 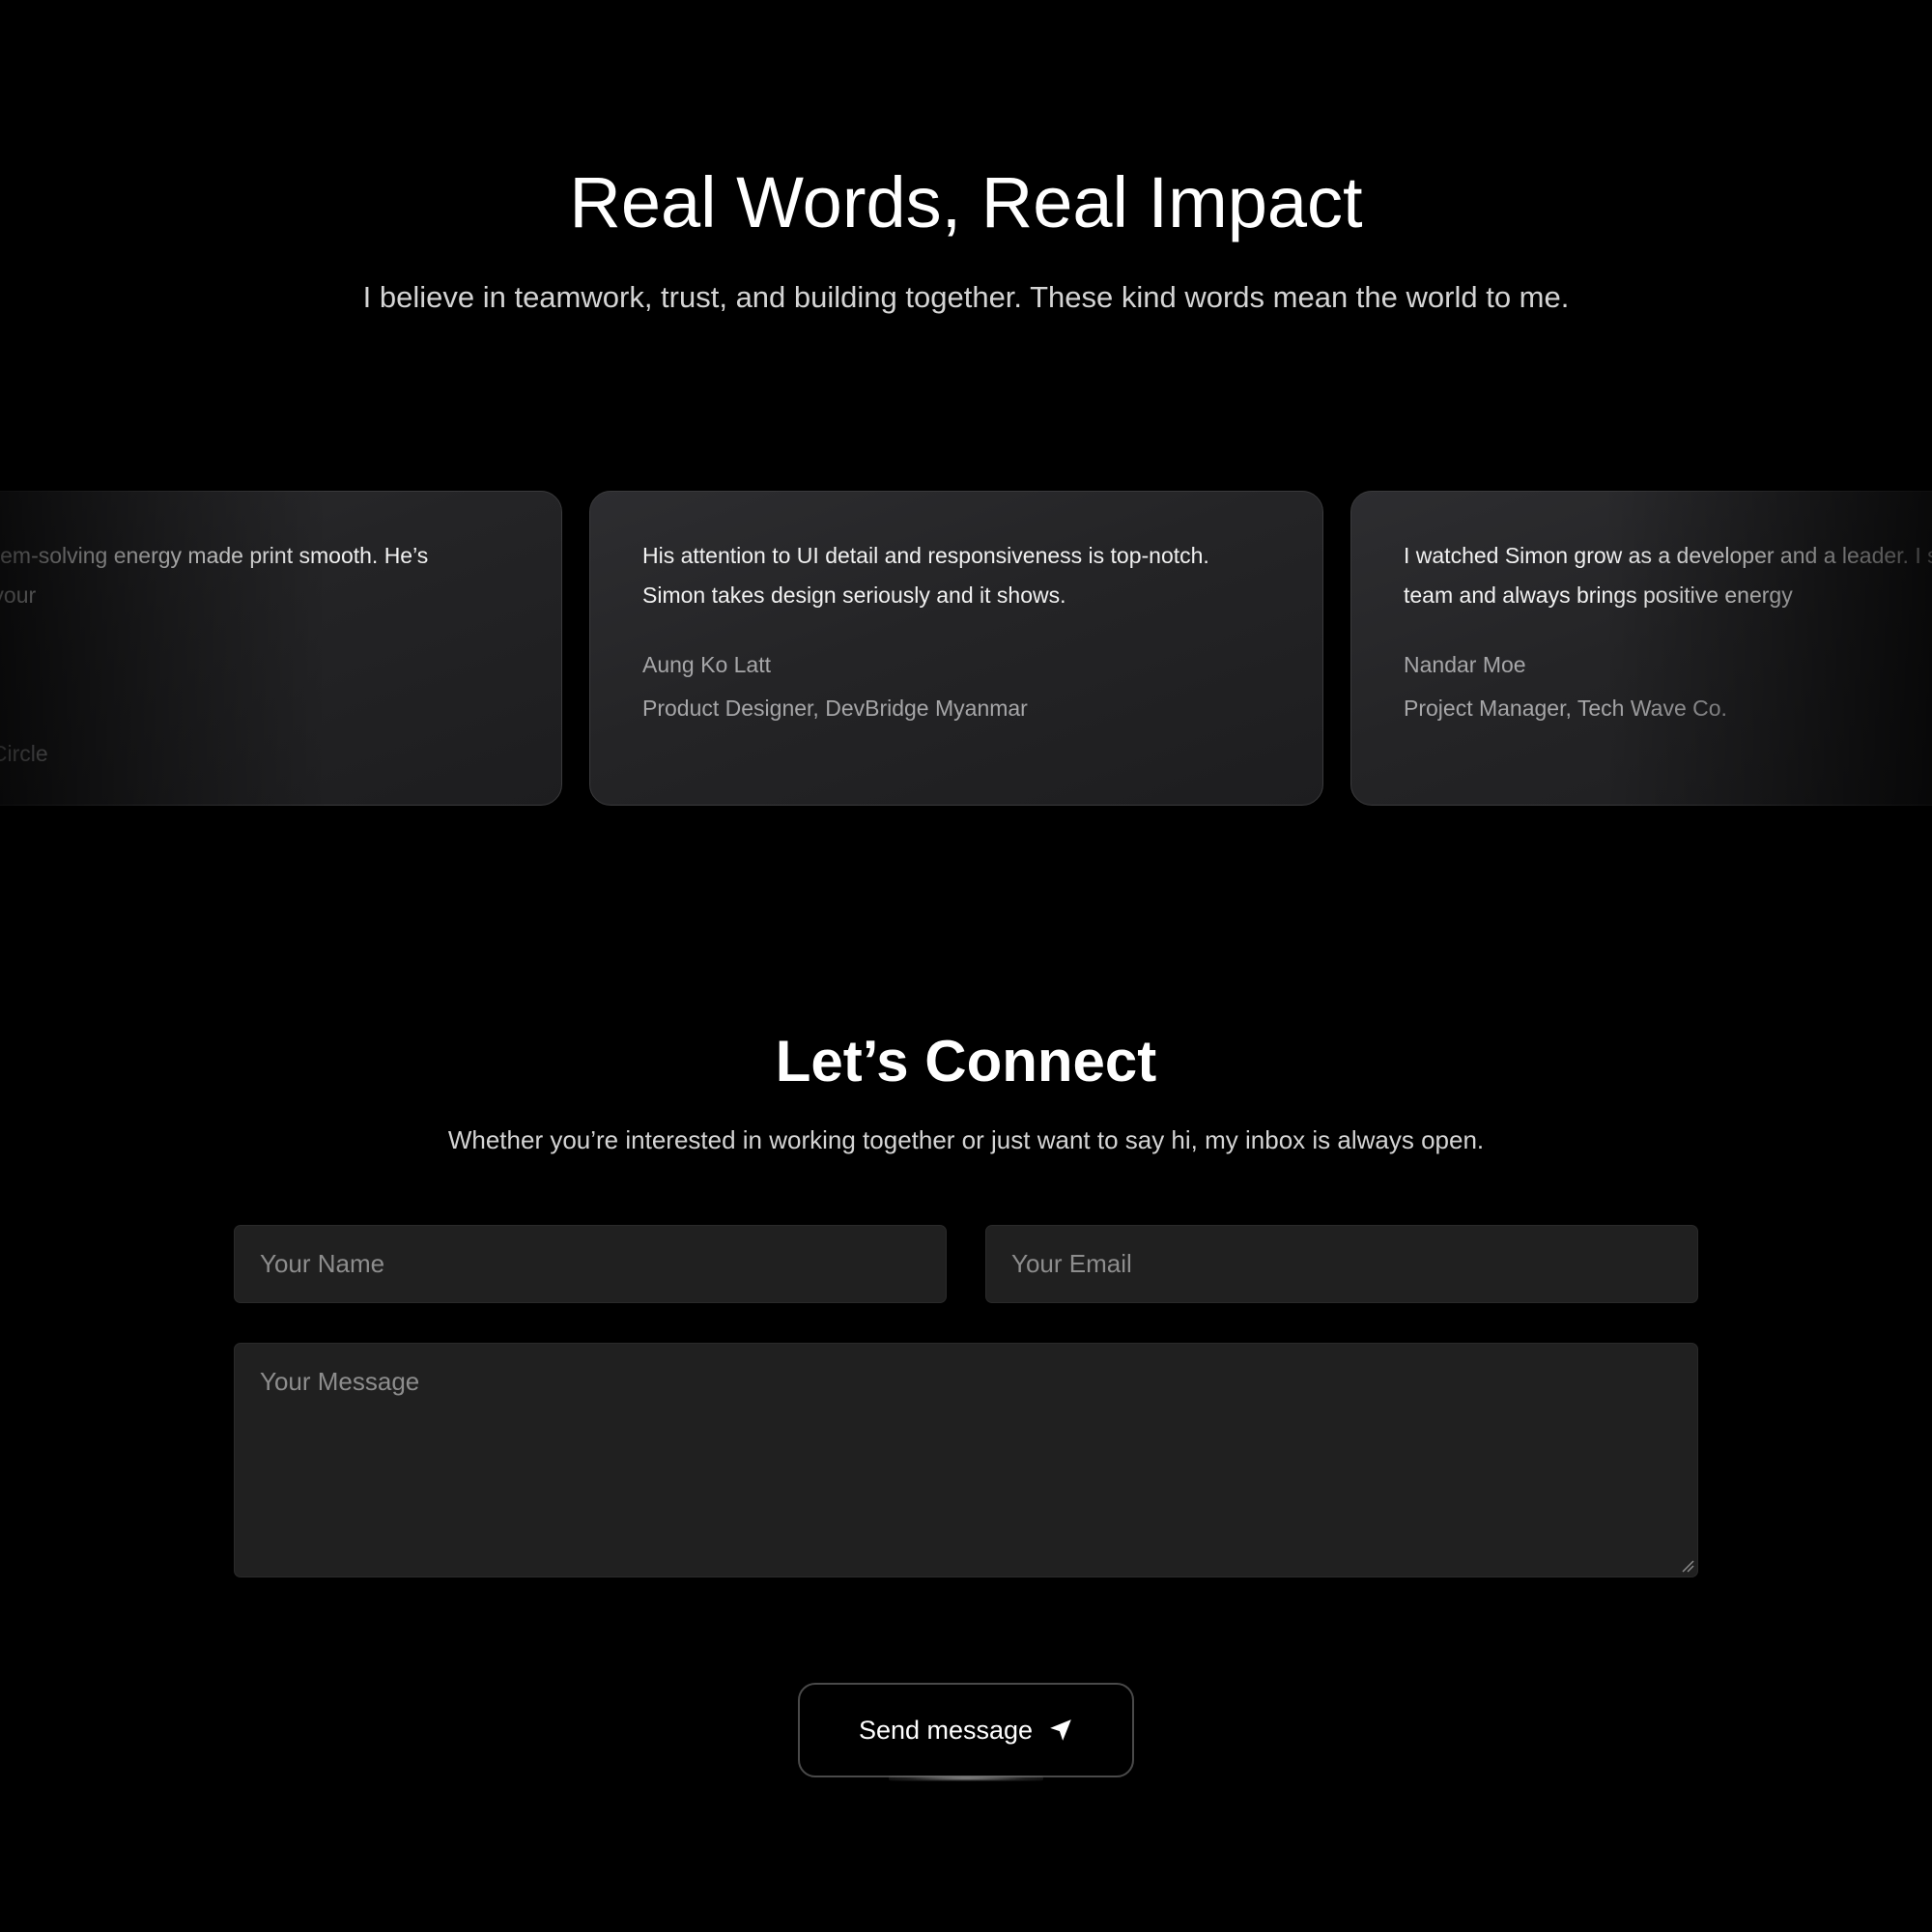 I want to click on send-arrow-icon, so click(x=1060, y=1730).